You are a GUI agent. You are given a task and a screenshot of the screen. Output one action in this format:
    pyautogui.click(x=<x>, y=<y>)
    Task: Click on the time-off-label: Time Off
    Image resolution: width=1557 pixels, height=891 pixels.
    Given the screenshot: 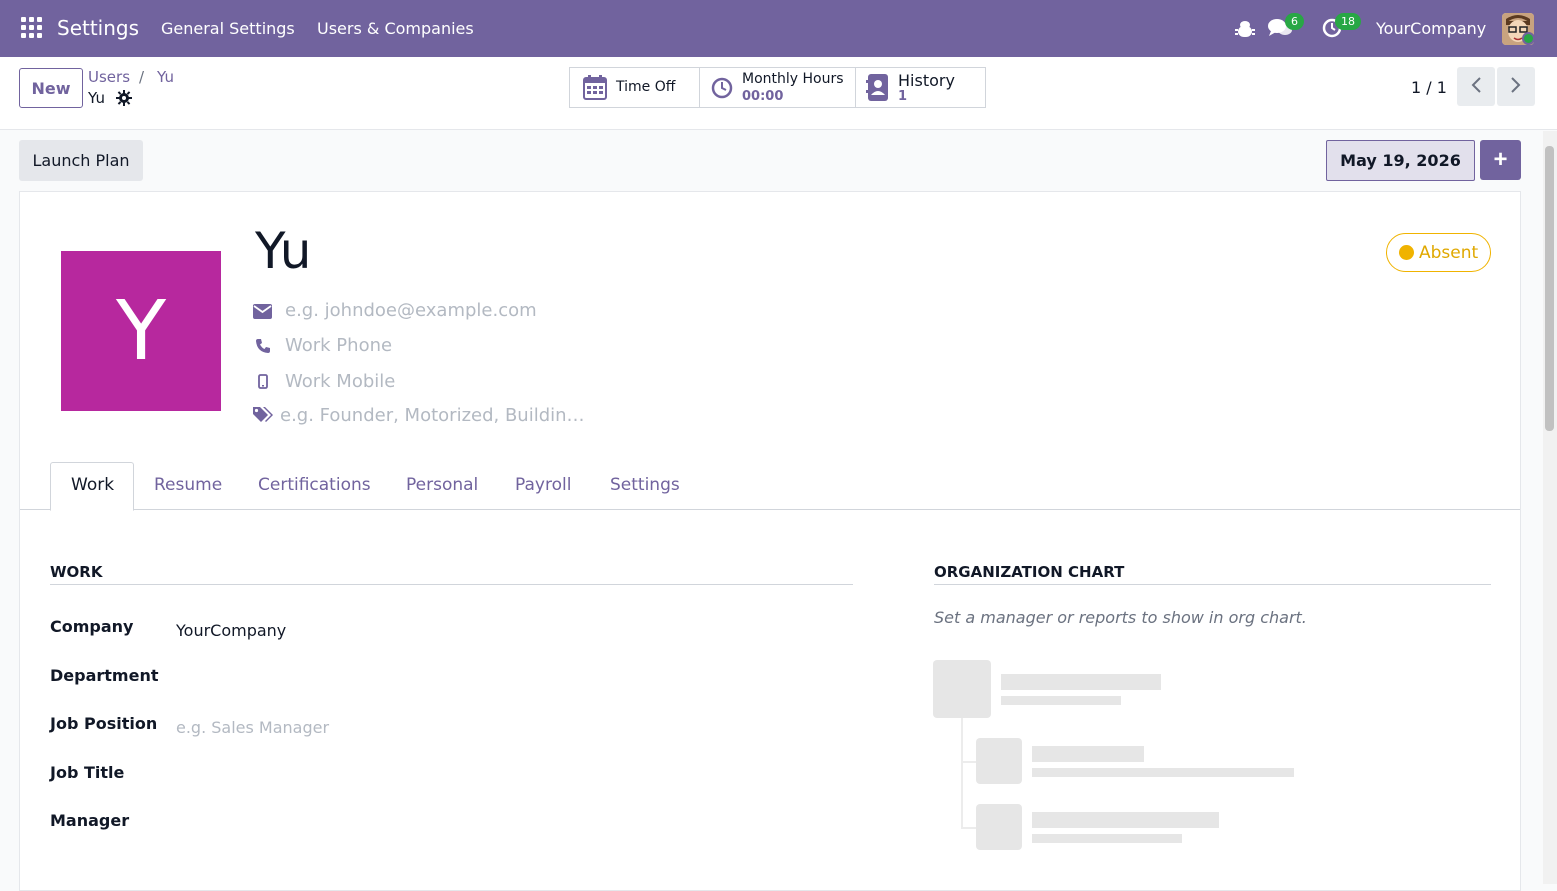 What is the action you would take?
    pyautogui.click(x=646, y=87)
    